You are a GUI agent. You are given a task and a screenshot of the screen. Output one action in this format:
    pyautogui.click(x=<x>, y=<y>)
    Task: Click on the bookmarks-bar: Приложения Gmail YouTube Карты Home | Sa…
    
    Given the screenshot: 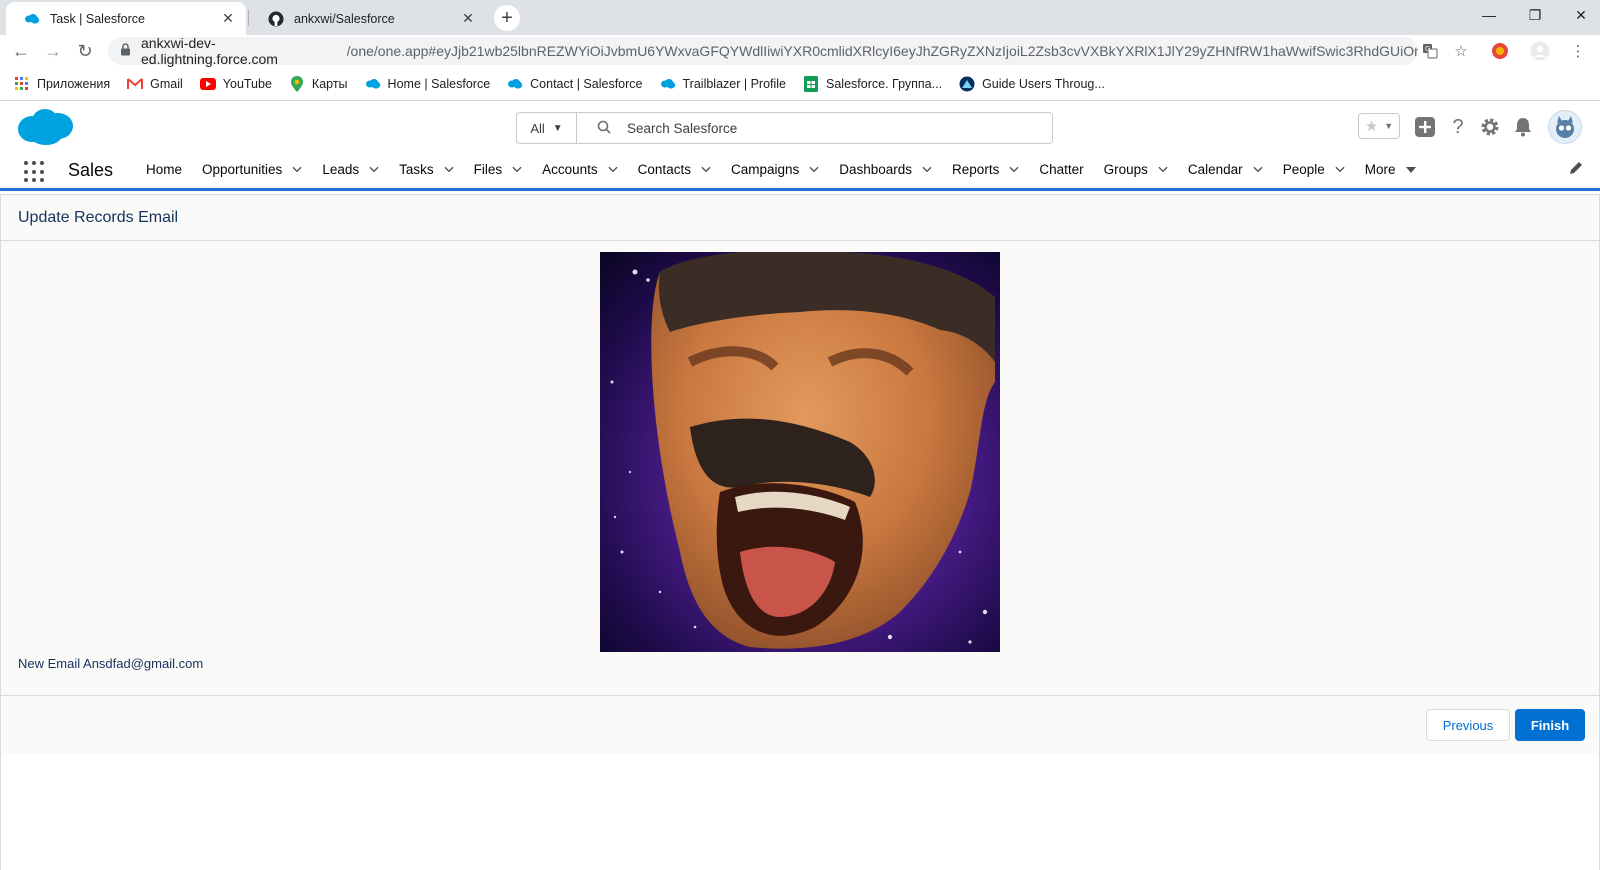 What is the action you would take?
    pyautogui.click(x=800, y=84)
    